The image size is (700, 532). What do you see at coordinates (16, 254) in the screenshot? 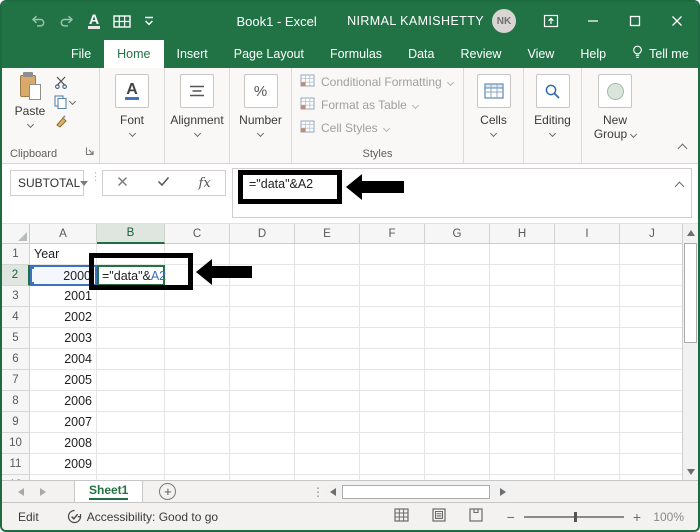
I see `row-header-1: 1` at bounding box center [16, 254].